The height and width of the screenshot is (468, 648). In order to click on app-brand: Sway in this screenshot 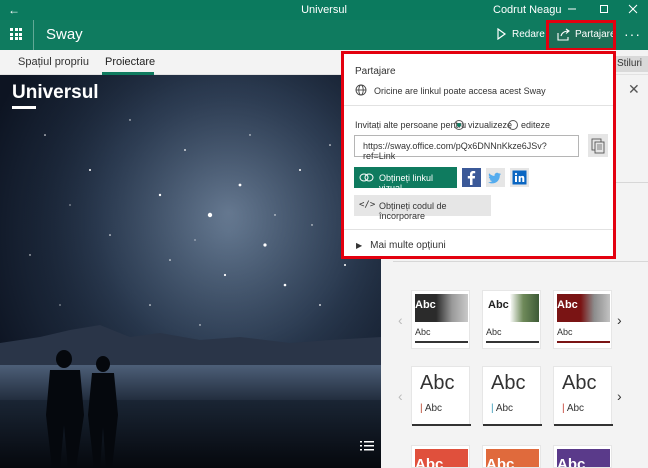, I will do `click(64, 34)`.